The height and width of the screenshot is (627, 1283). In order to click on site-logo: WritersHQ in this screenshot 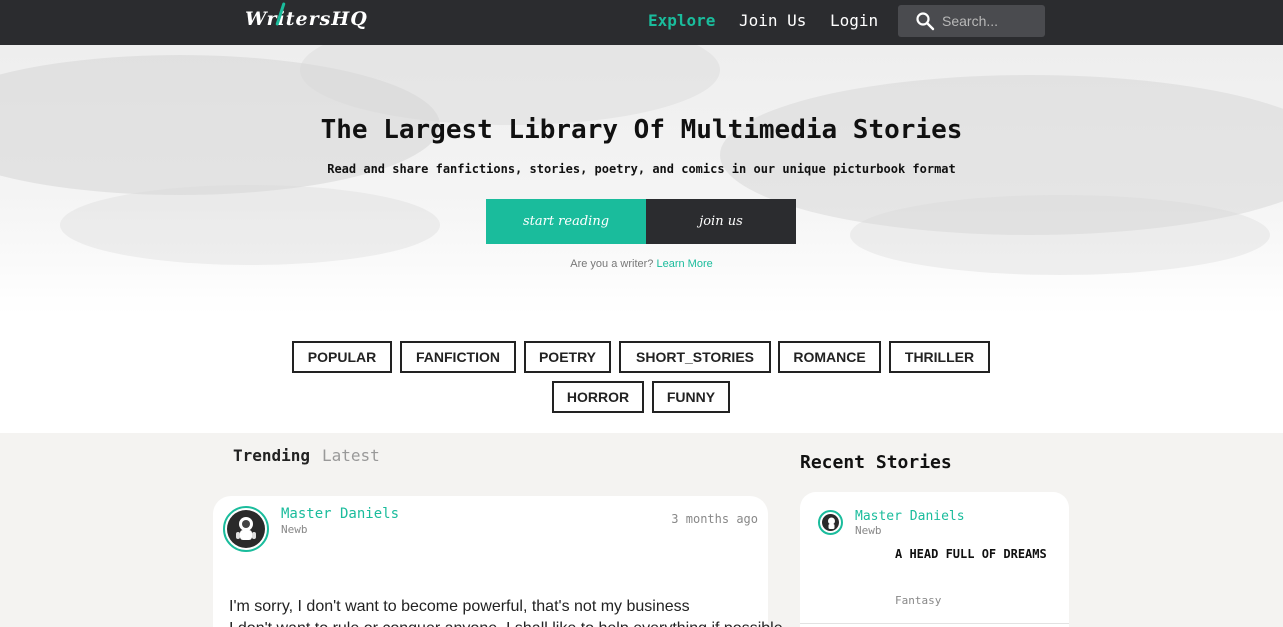, I will do `click(306, 16)`.